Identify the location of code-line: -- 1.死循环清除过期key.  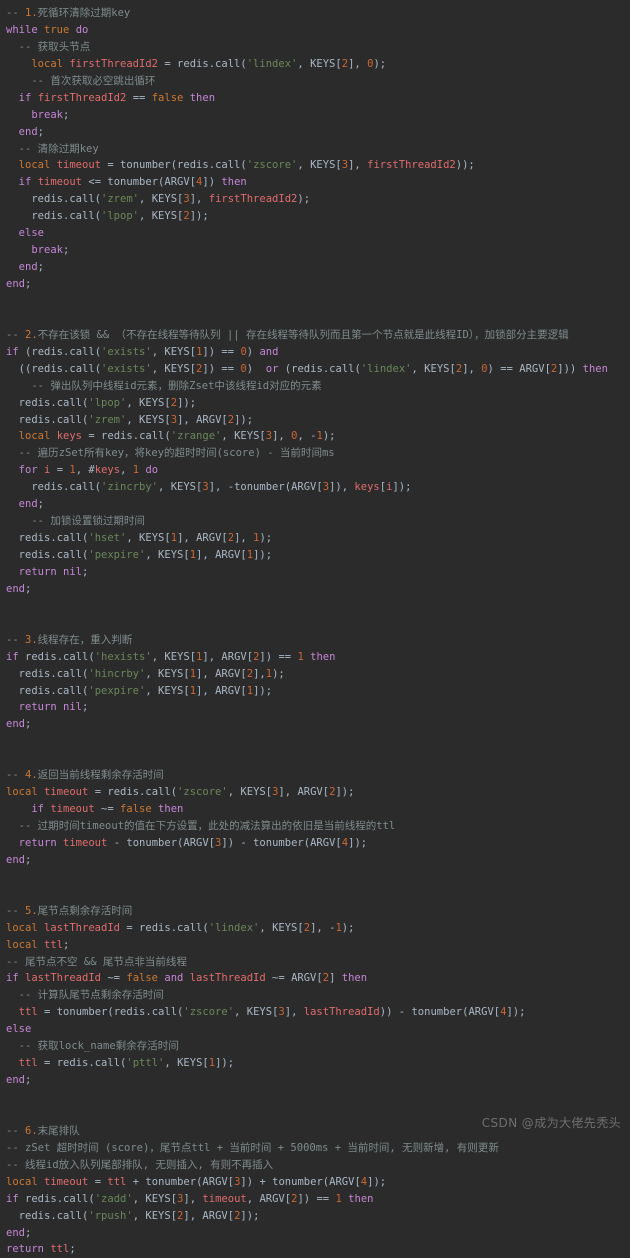
(68, 13).